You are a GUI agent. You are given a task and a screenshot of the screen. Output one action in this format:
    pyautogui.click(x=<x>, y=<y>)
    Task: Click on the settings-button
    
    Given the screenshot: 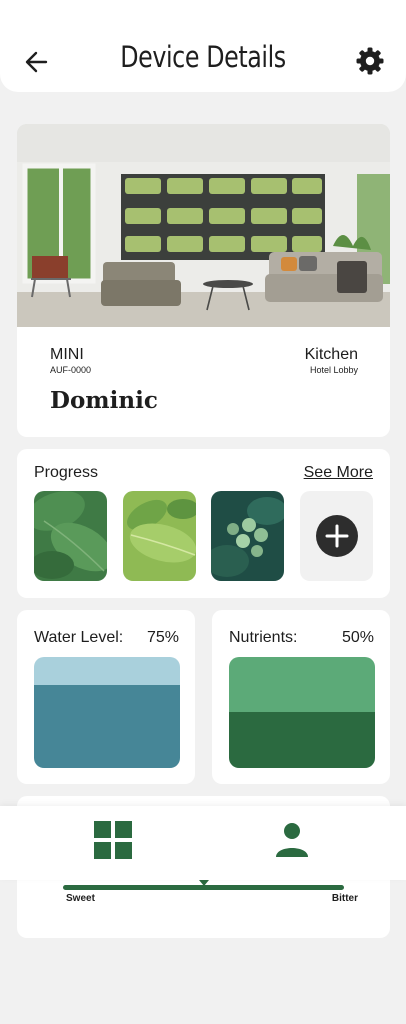 What is the action you would take?
    pyautogui.click(x=370, y=61)
    